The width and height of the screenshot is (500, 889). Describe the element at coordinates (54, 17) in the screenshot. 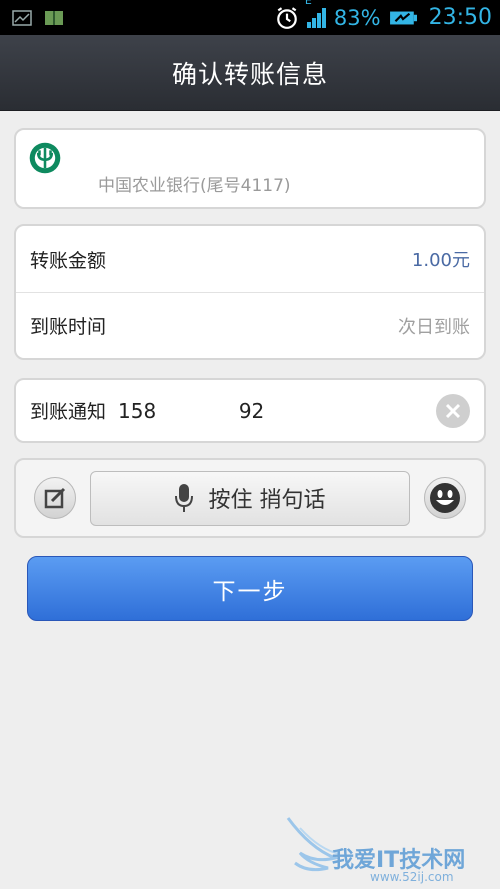

I see `book-icon` at that location.